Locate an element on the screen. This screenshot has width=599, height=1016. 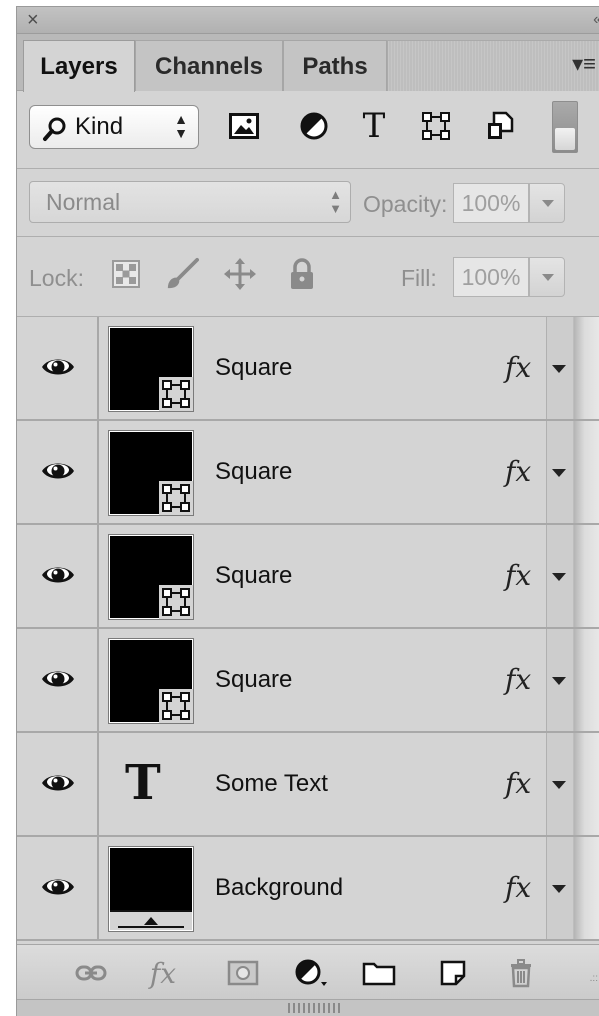
background-layer-badge is located at coordinates (151, 920).